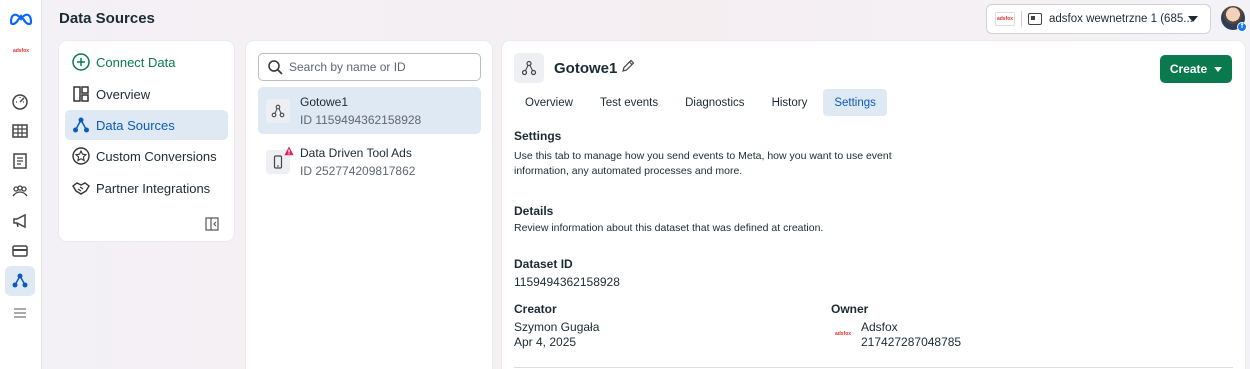 The image size is (1250, 369). Describe the element at coordinates (538, 136) in the screenshot. I see `settings-heading: Settings` at that location.